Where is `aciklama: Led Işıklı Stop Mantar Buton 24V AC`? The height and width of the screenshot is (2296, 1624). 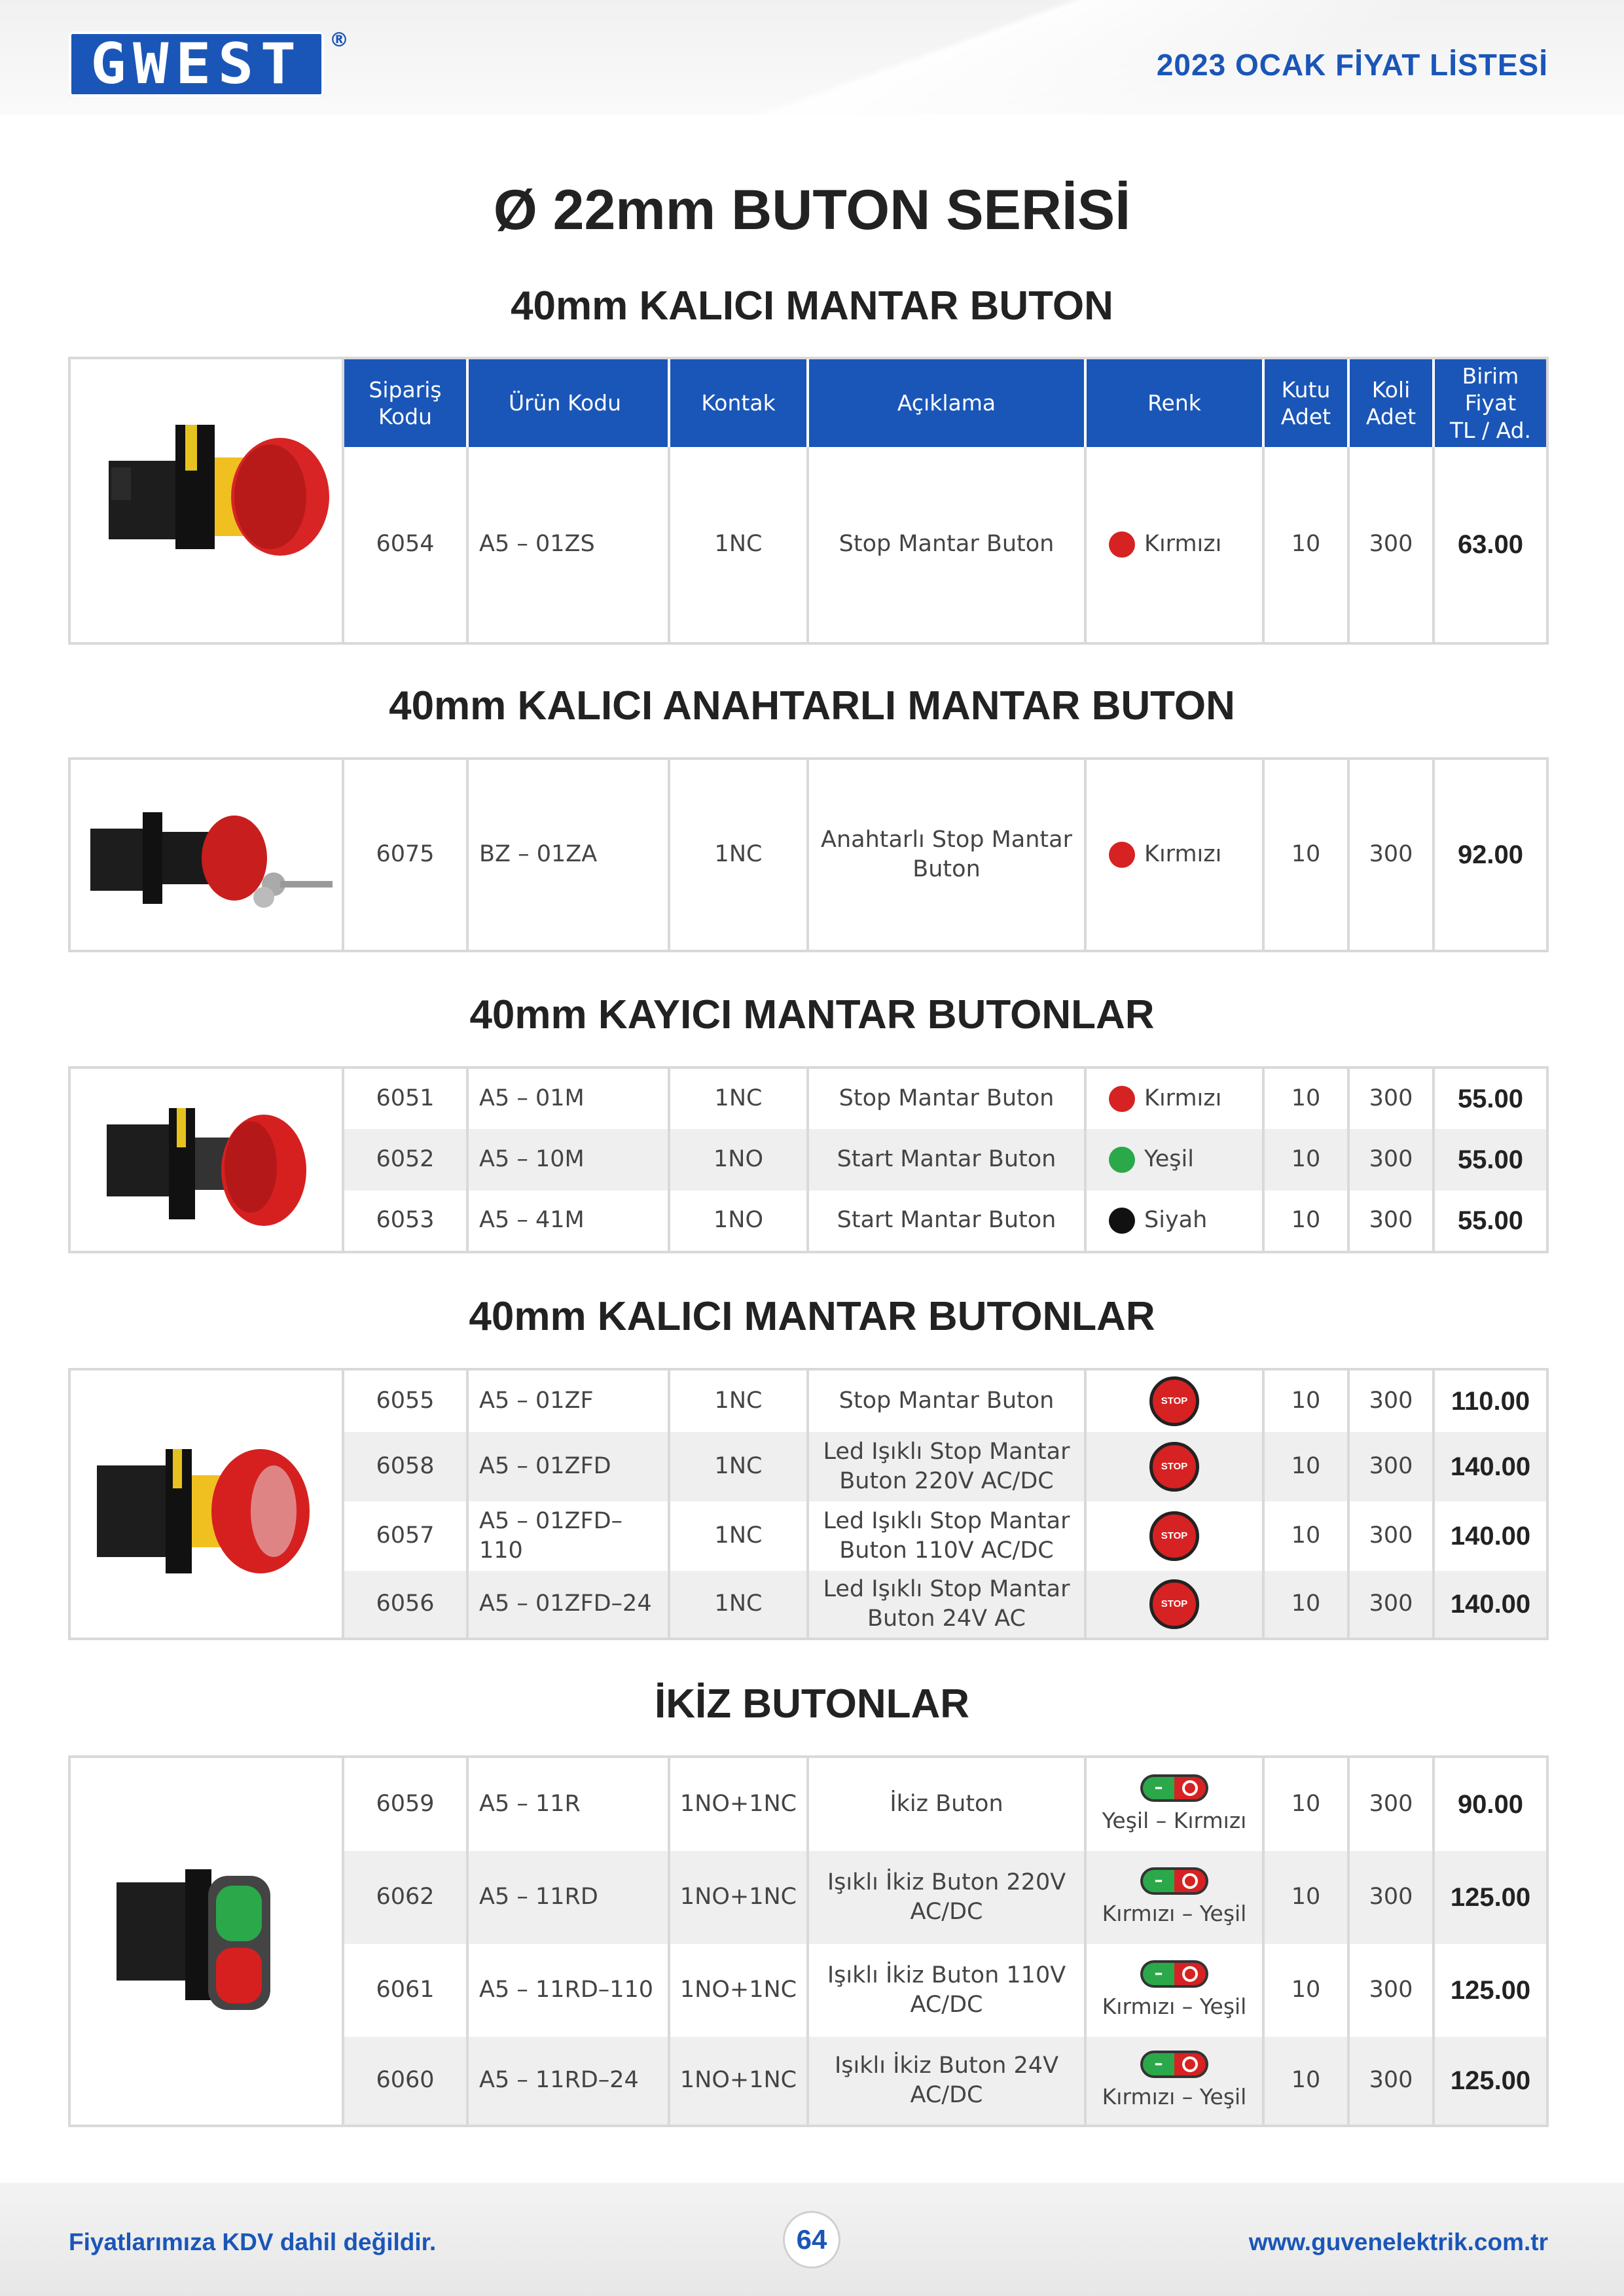 aciklama: Led Işıklı Stop Mantar Buton 24V AC is located at coordinates (948, 1604).